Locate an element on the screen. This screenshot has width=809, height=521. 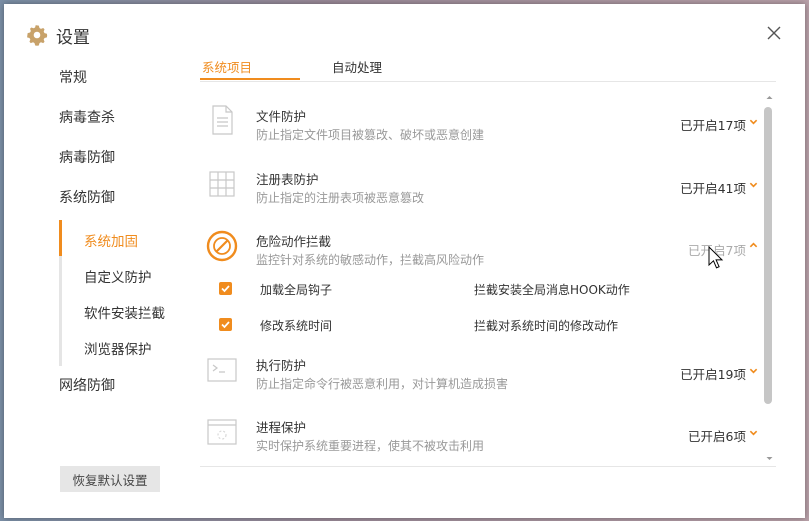
window-title: 设置 is located at coordinates (73, 37).